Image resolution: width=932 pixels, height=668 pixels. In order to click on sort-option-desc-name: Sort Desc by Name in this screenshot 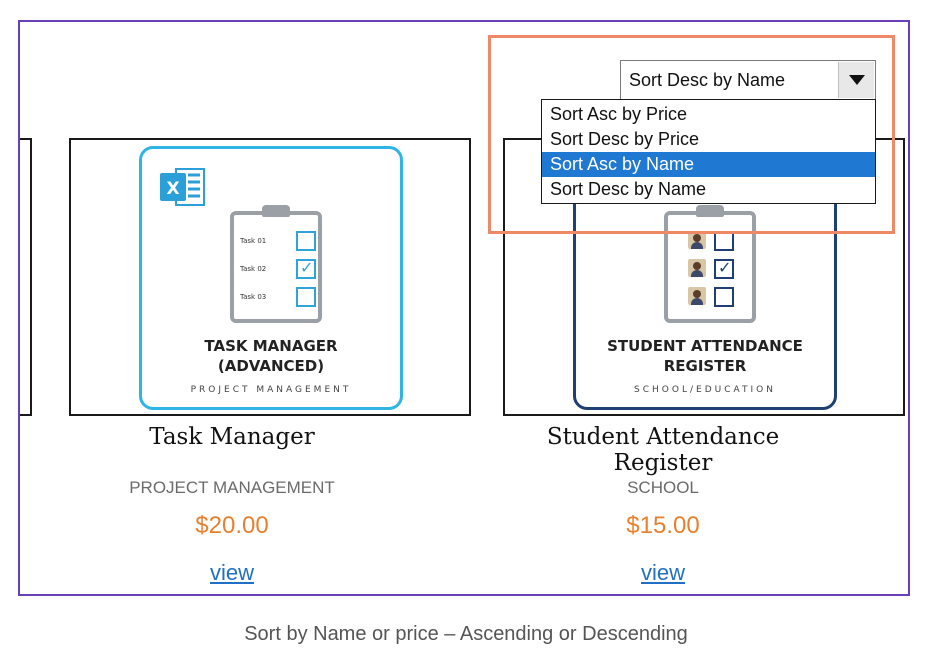, I will do `click(708, 189)`.